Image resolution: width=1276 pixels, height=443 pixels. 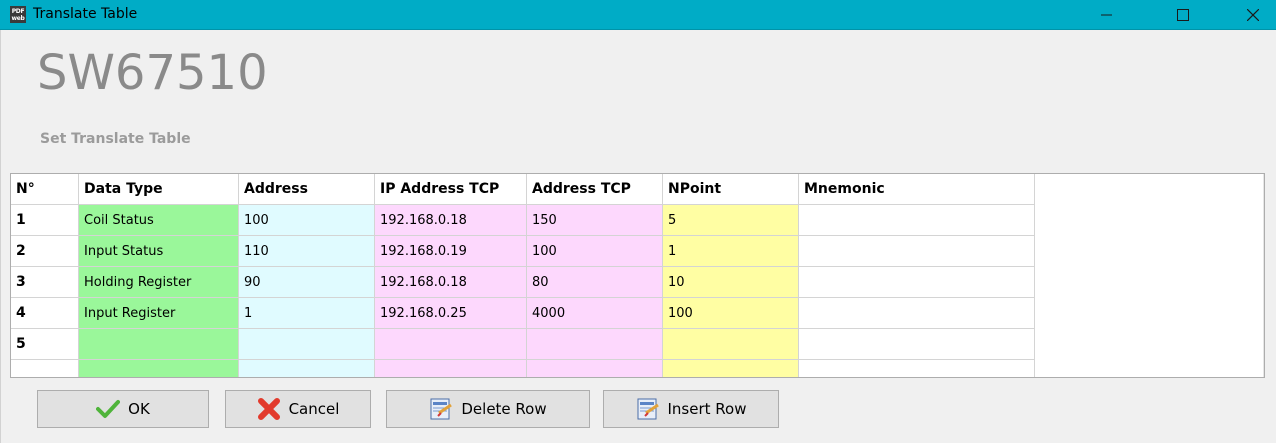 I want to click on cell-address-tcp: 150, so click(x=594, y=220).